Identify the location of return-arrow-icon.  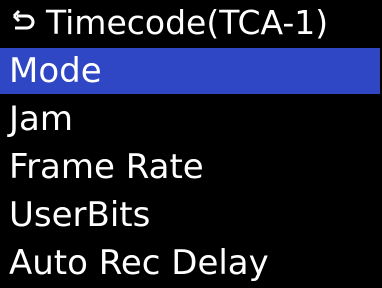
(23, 23).